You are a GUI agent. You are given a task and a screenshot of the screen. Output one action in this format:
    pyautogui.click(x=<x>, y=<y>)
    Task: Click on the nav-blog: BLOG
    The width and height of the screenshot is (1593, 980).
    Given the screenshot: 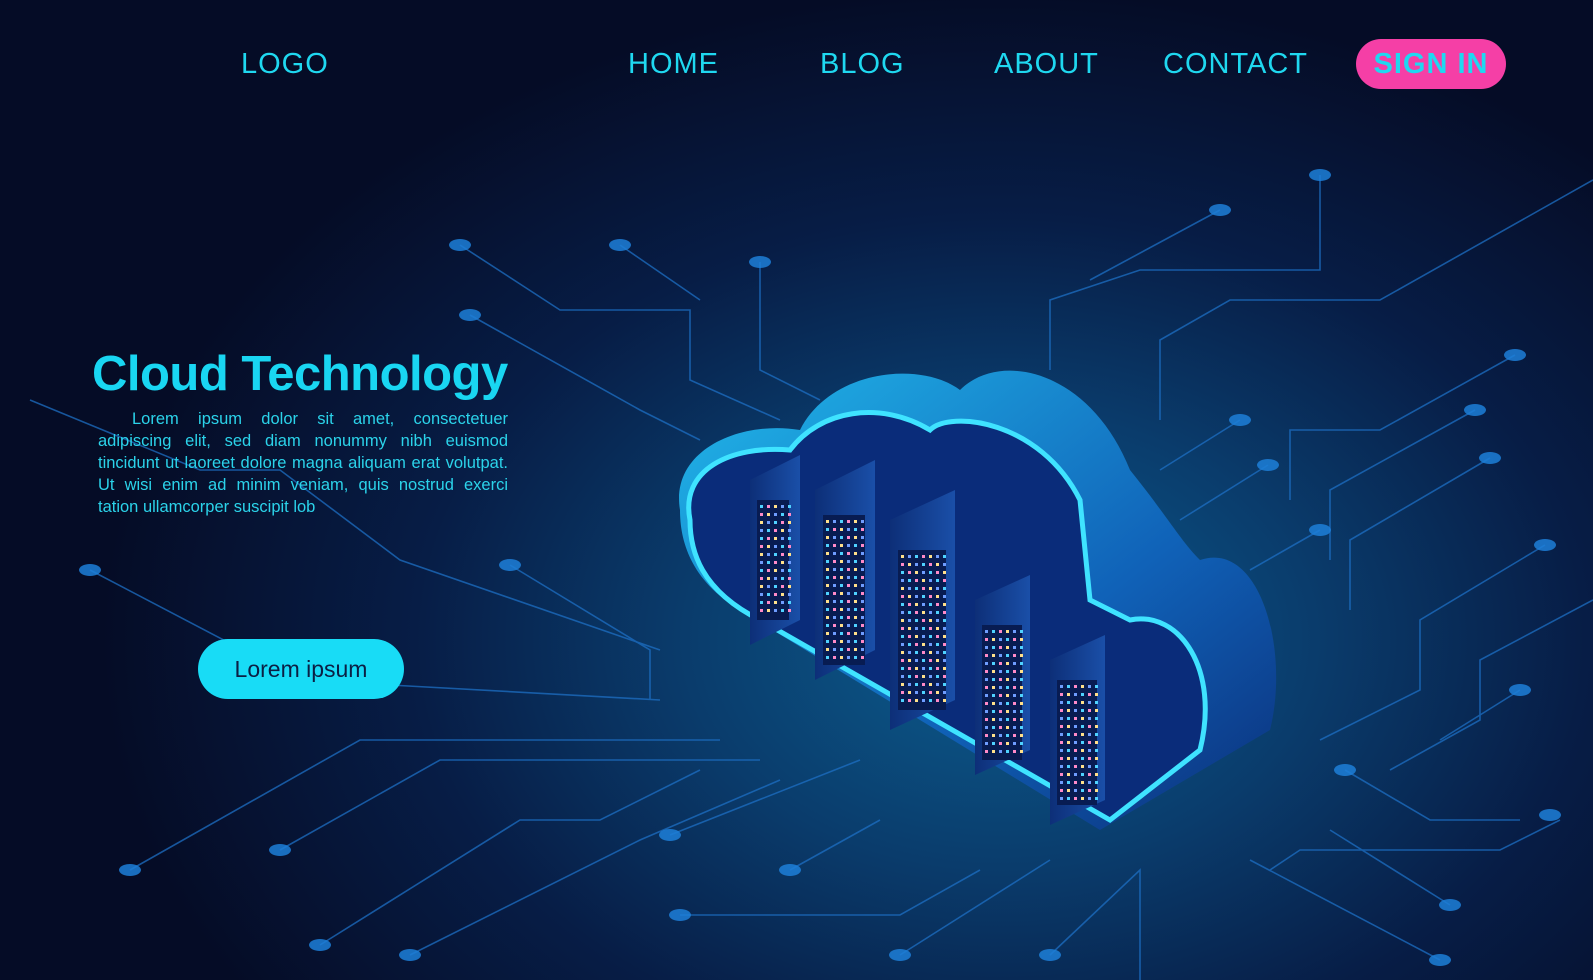 What is the action you would take?
    pyautogui.click(x=862, y=64)
    